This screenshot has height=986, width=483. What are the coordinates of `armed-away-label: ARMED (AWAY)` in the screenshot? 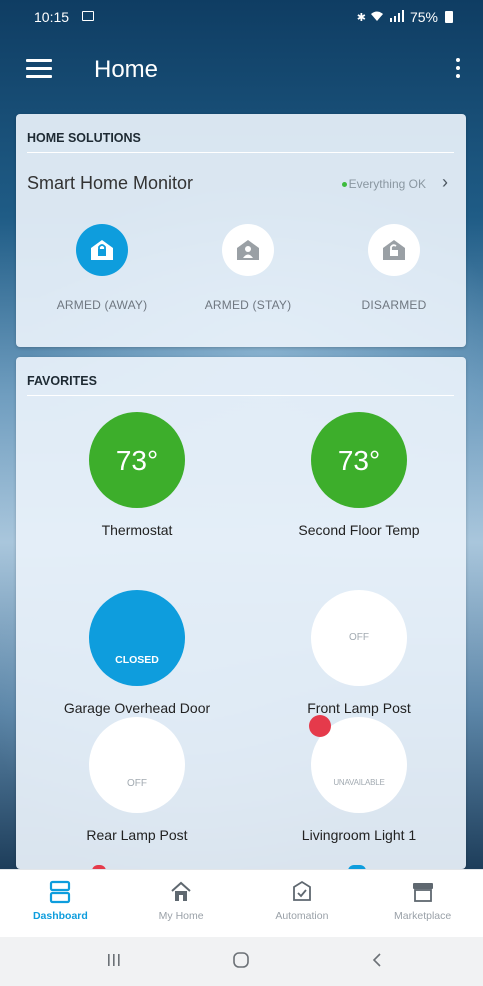 It's located at (102, 305).